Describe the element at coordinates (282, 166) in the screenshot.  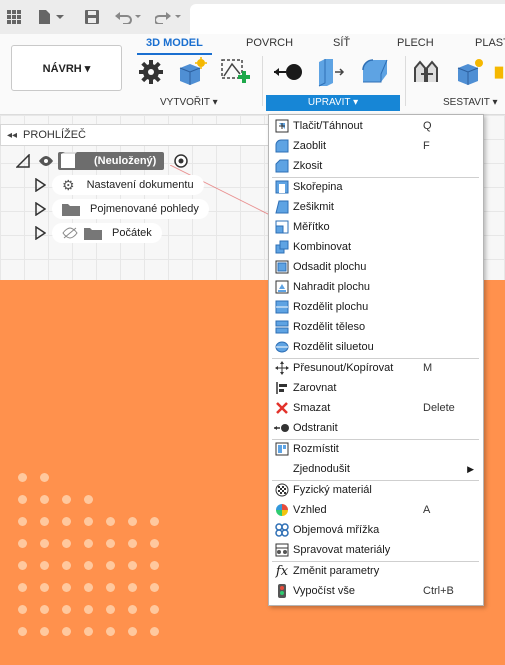
I see `chamfer-icon` at that location.